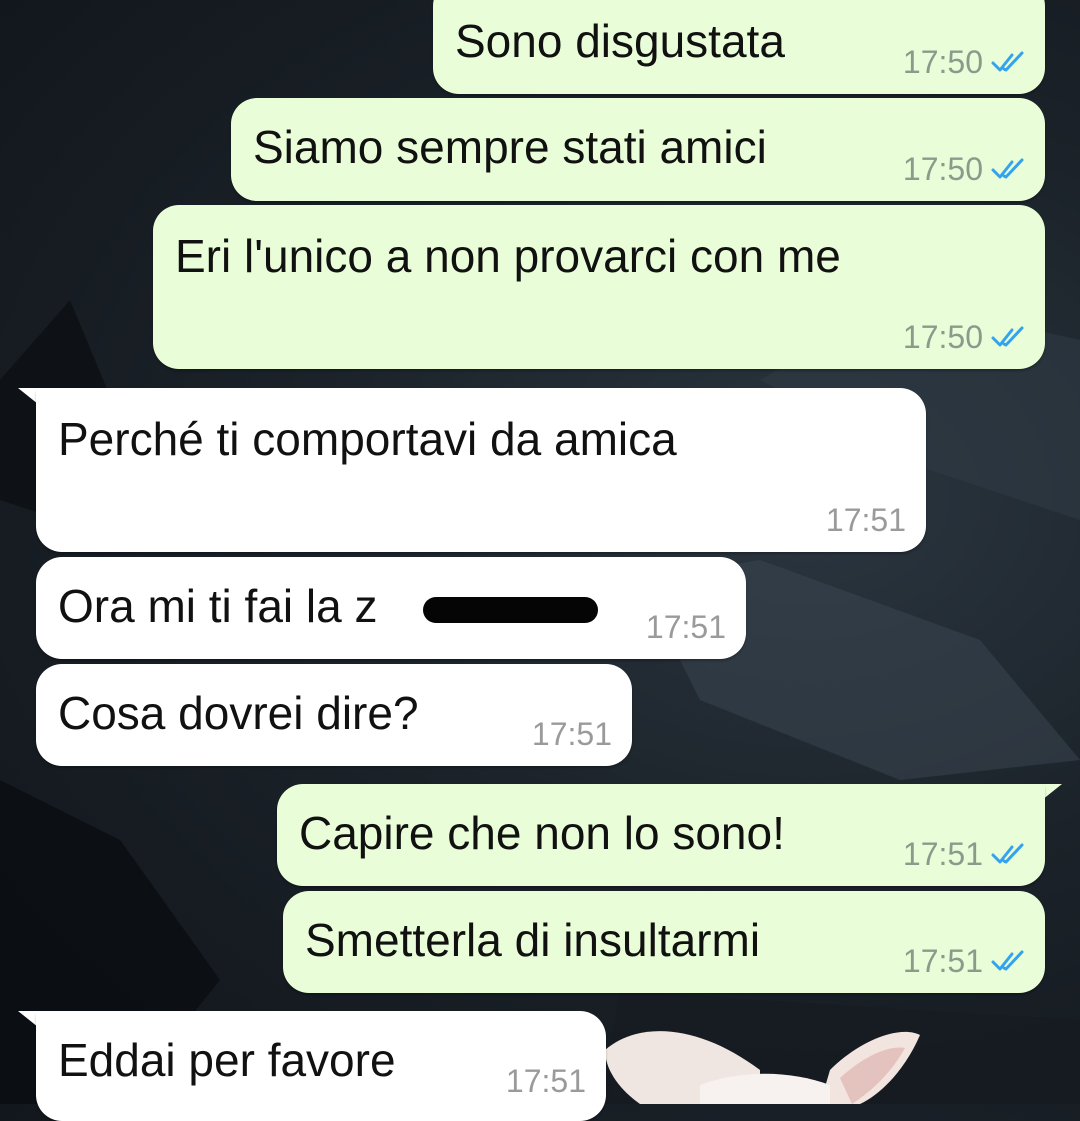 Image resolution: width=1080 pixels, height=1121 pixels. What do you see at coordinates (481, 470) in the screenshot?
I see `message-bubble-incoming: Perché ti comportavi da amica 17:51` at bounding box center [481, 470].